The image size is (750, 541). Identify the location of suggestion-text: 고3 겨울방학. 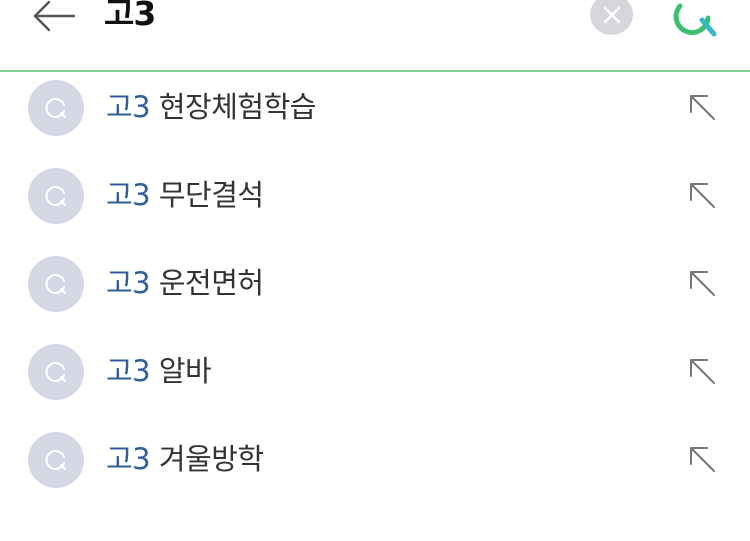
(185, 459).